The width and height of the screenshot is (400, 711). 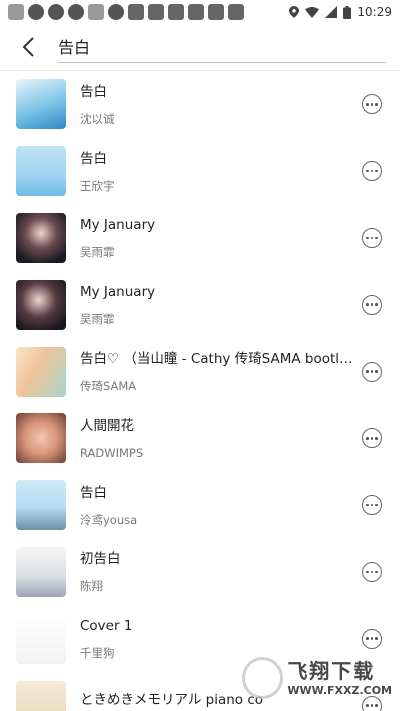 What do you see at coordinates (222, 47) in the screenshot?
I see `search-input: 告白` at bounding box center [222, 47].